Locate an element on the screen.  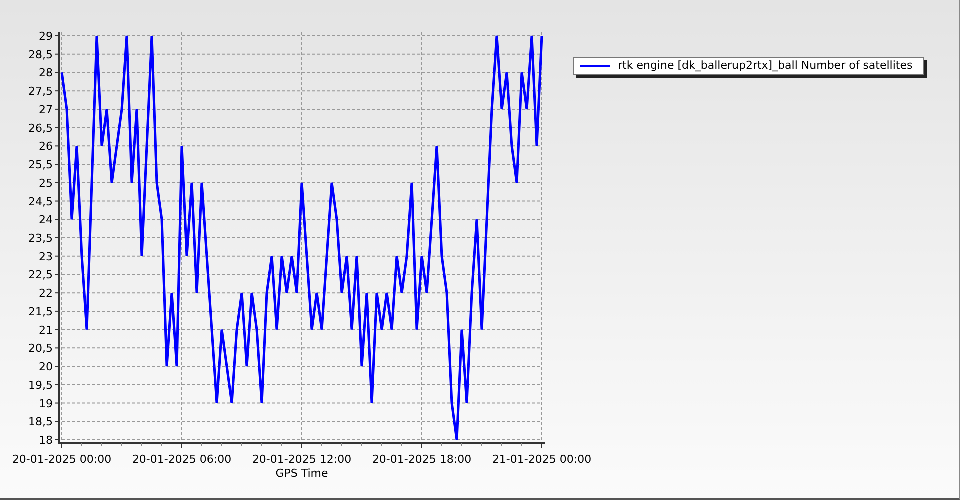
axis-label: 25,5 is located at coordinates (40, 165).